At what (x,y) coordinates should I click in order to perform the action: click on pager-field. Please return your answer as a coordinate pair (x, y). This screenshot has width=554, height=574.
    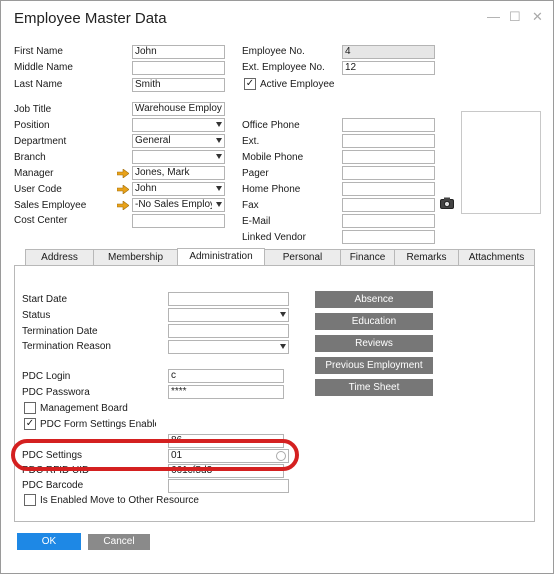
    Looking at the image, I should click on (388, 173).